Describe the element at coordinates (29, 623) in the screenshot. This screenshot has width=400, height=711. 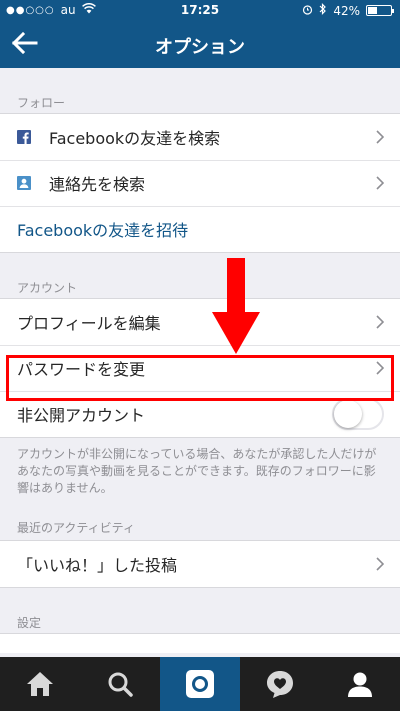
I see `section-header-settings: 設定` at that location.